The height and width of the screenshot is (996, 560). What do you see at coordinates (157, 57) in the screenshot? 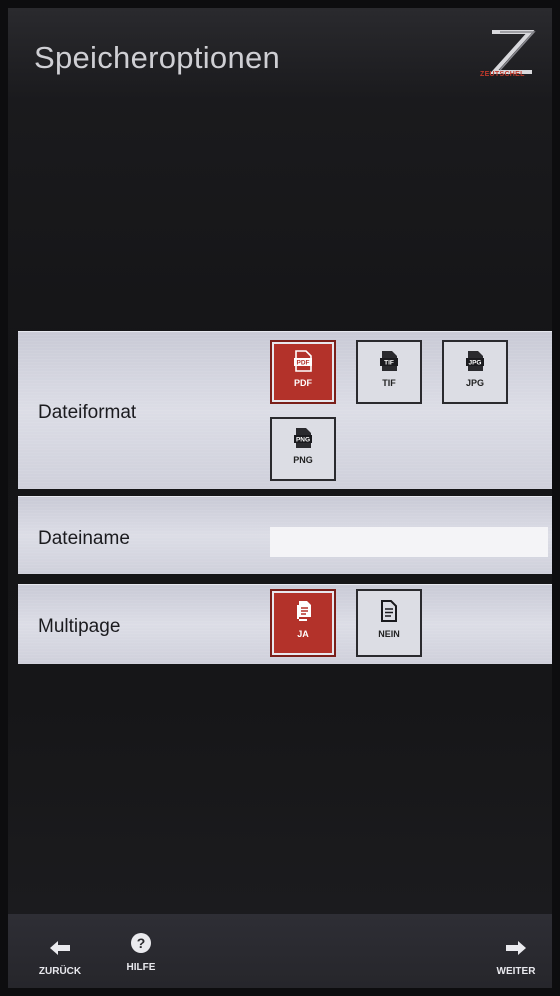
I see `page-title: Speicheroptionen` at bounding box center [157, 57].